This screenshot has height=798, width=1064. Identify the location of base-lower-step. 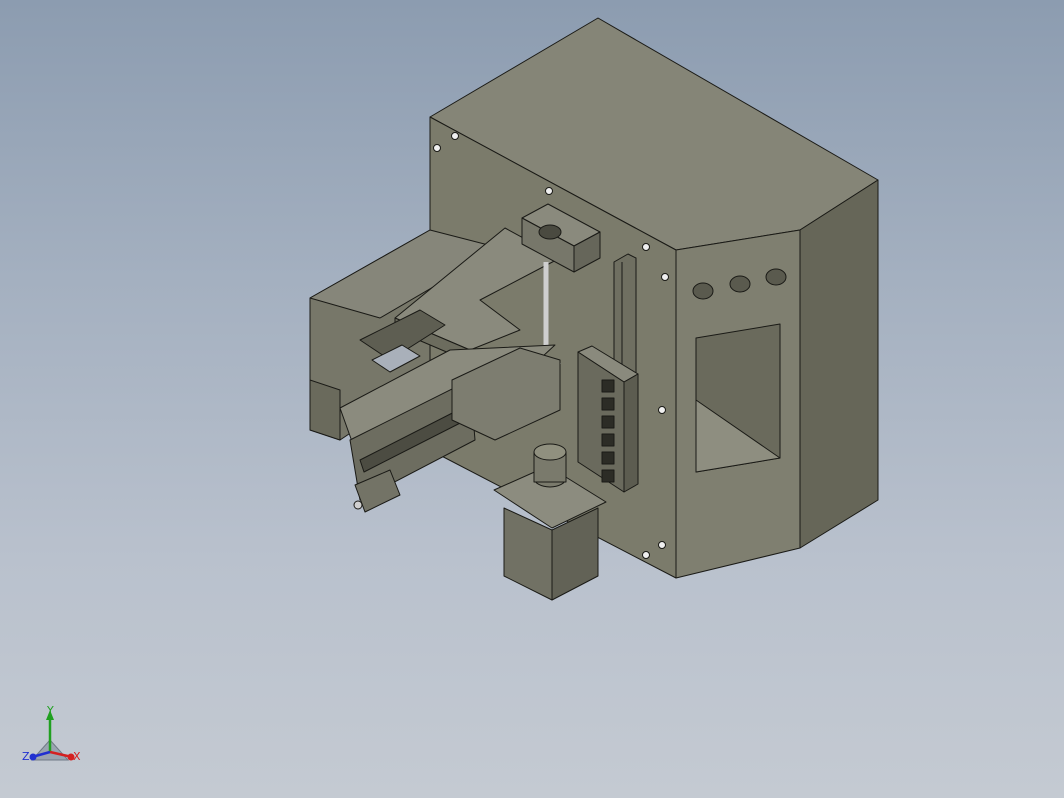
(325, 410).